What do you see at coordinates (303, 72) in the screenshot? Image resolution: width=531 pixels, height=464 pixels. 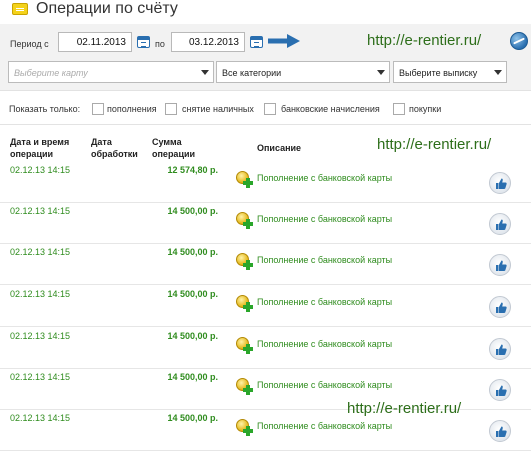 I see `category-select: Все категории` at bounding box center [303, 72].